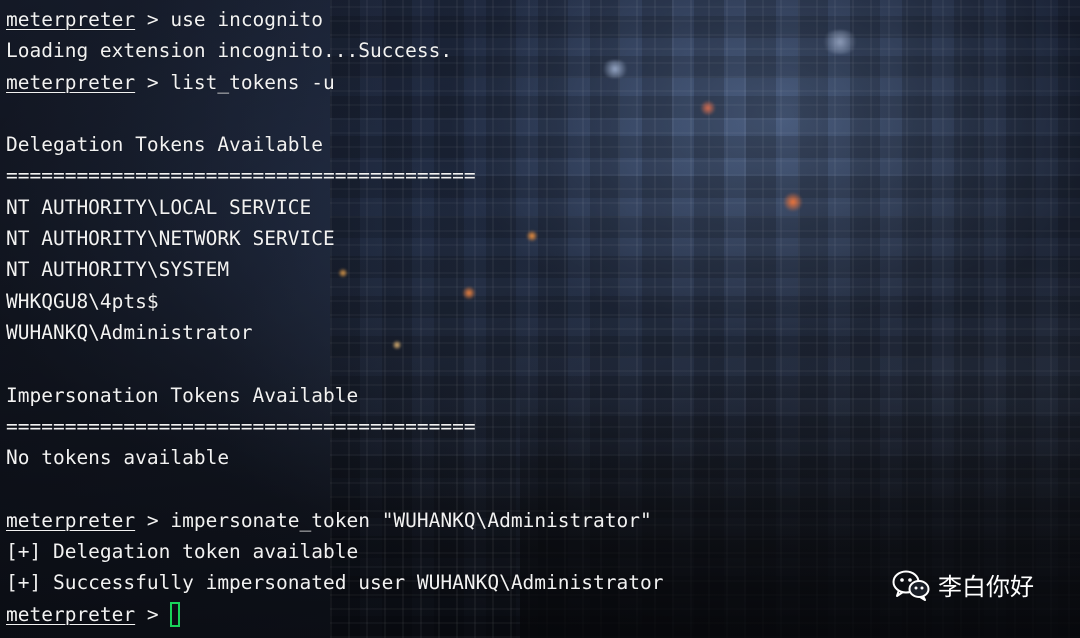  What do you see at coordinates (118, 270) in the screenshot?
I see `output-text: NT AUTHORITY\SYSTEM` at bounding box center [118, 270].